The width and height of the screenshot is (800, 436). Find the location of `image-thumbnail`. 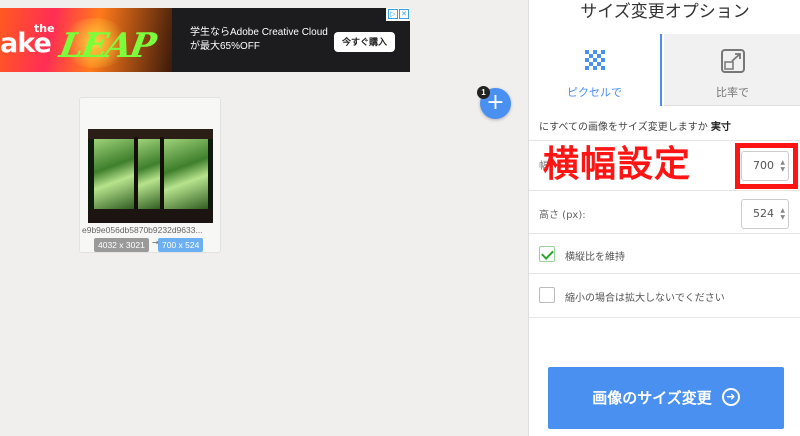

image-thumbnail is located at coordinates (150, 176).